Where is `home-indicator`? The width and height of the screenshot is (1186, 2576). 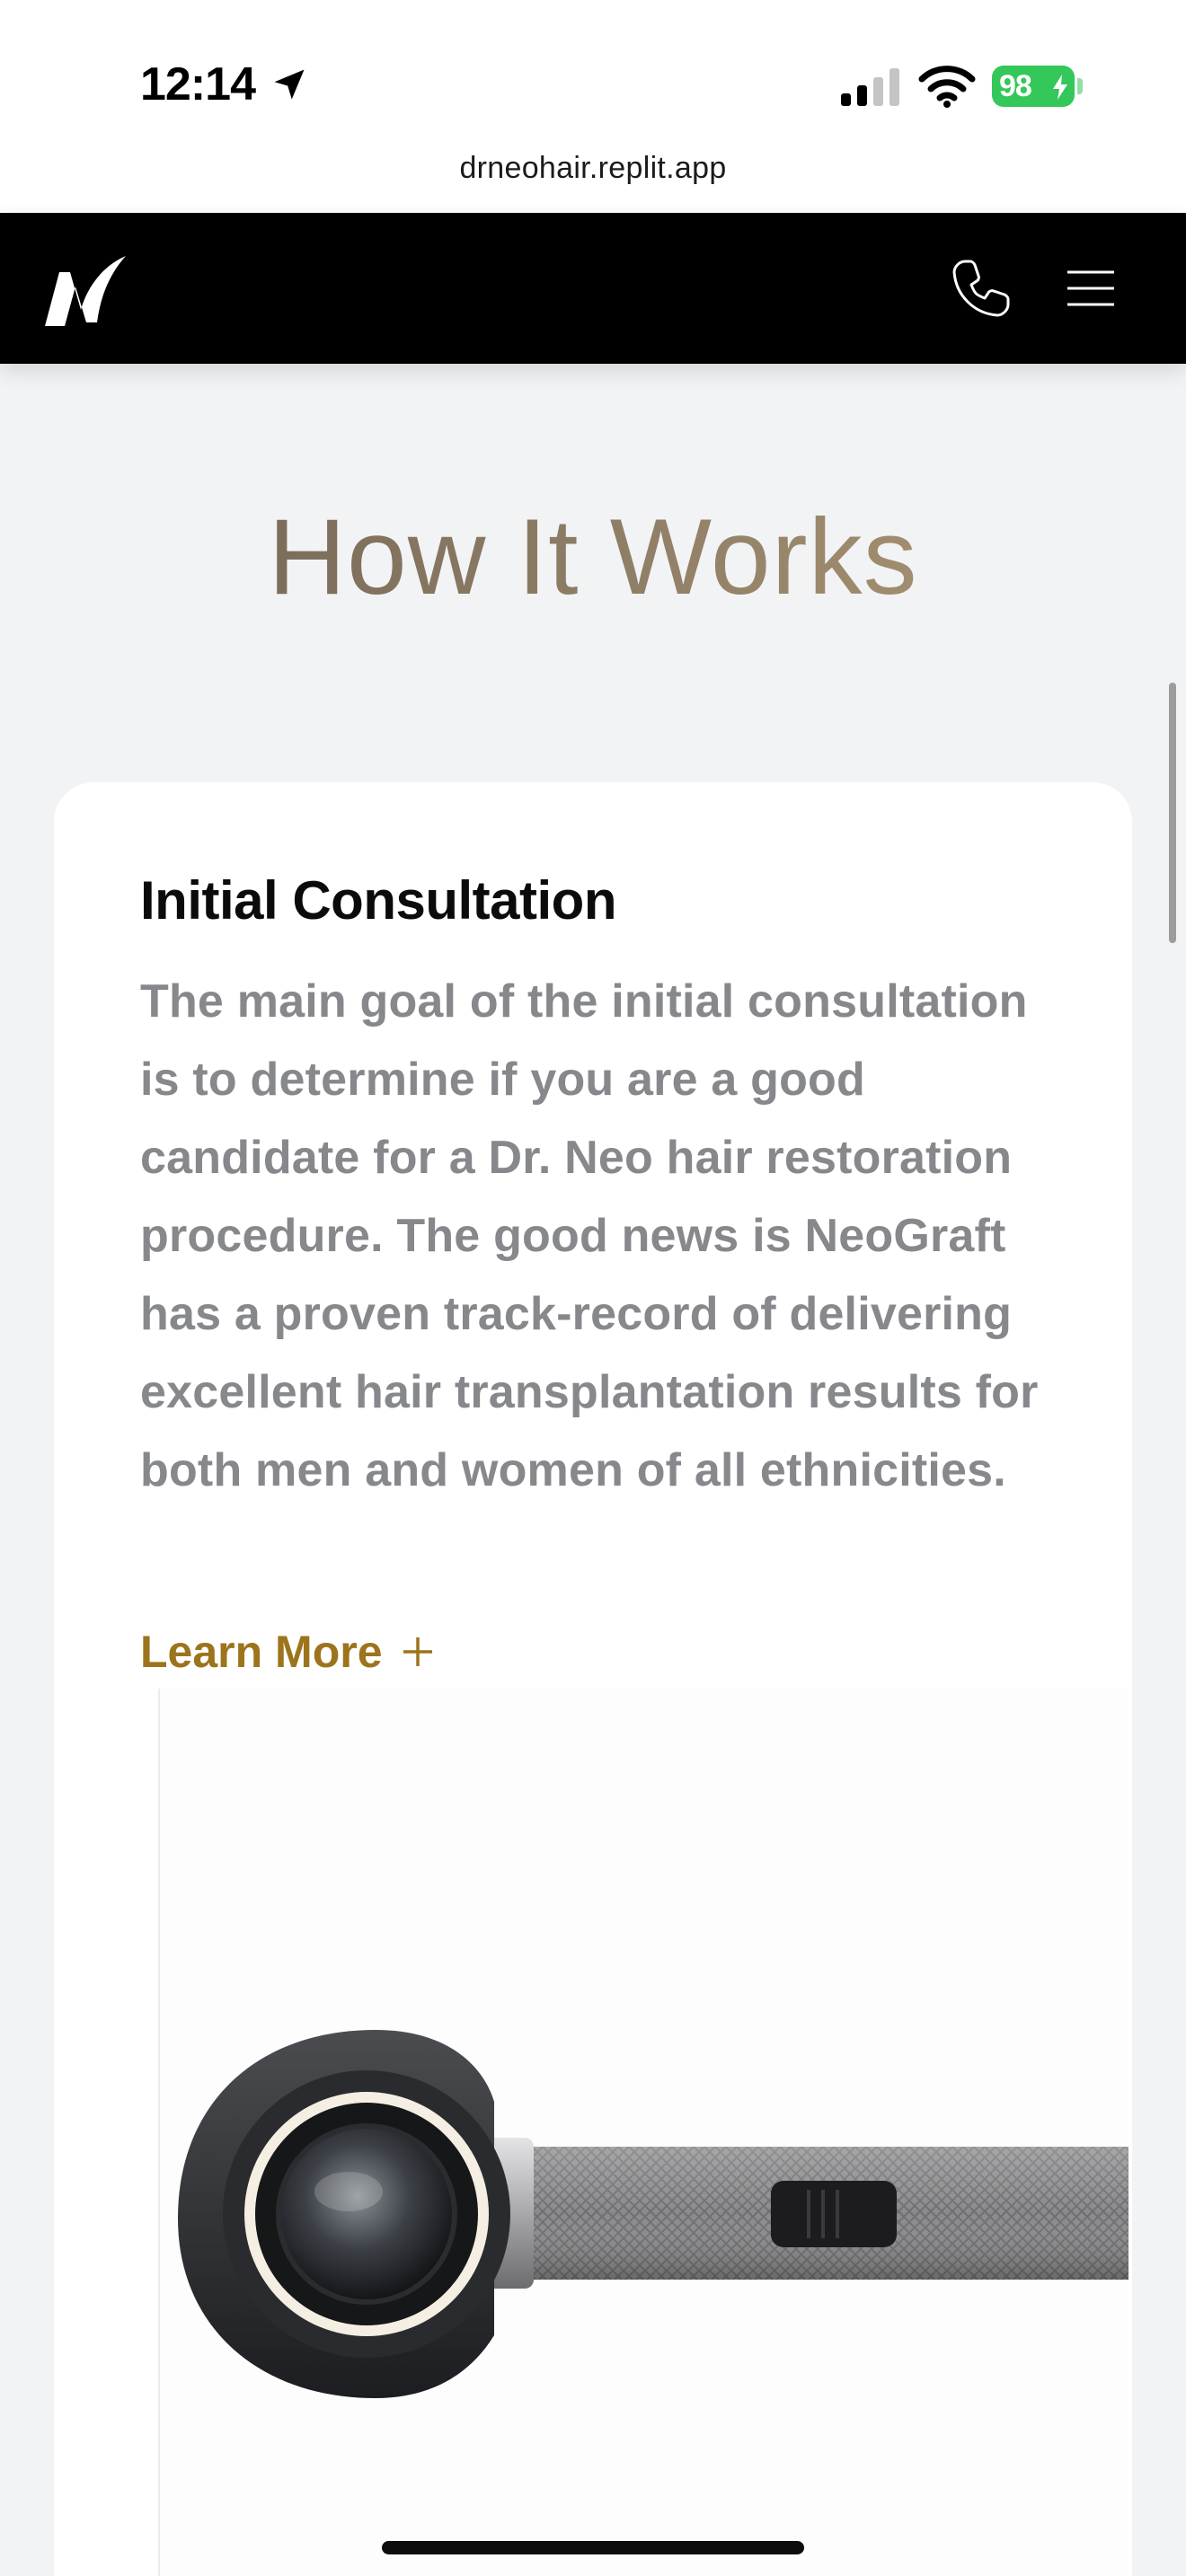
home-indicator is located at coordinates (593, 2547).